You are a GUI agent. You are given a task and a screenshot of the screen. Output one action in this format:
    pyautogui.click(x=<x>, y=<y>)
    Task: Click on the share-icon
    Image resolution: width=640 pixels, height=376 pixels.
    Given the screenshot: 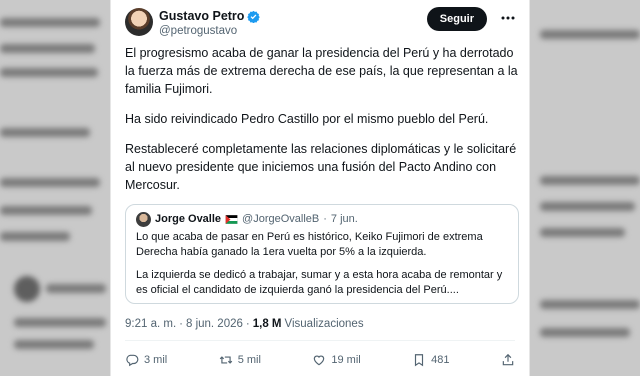 What is the action you would take?
    pyautogui.click(x=508, y=359)
    